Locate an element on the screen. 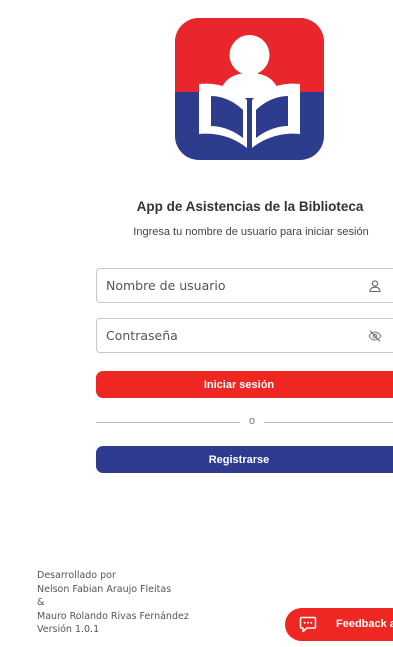  feedback-button: Feedback a is located at coordinates (339, 624).